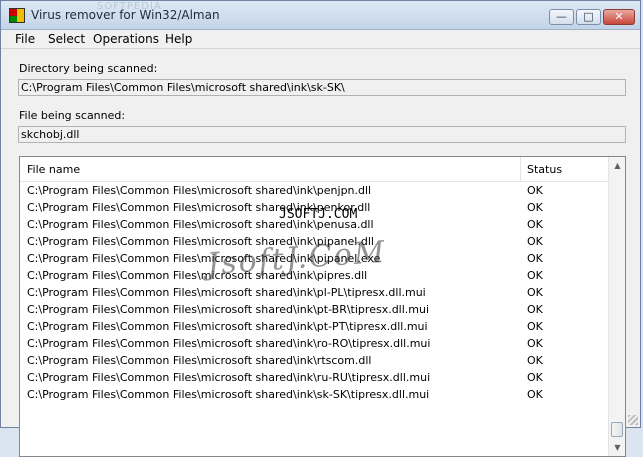 Image resolution: width=643 pixels, height=457 pixels. What do you see at coordinates (129, 6) in the screenshot?
I see `title-watermark: SOFTPEDIA` at bounding box center [129, 6].